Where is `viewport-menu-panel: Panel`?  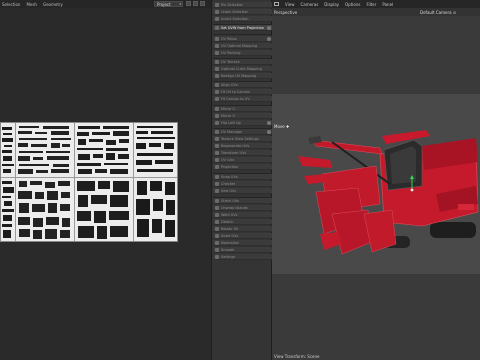
viewport-menu-panel: Panel is located at coordinates (387, 4).